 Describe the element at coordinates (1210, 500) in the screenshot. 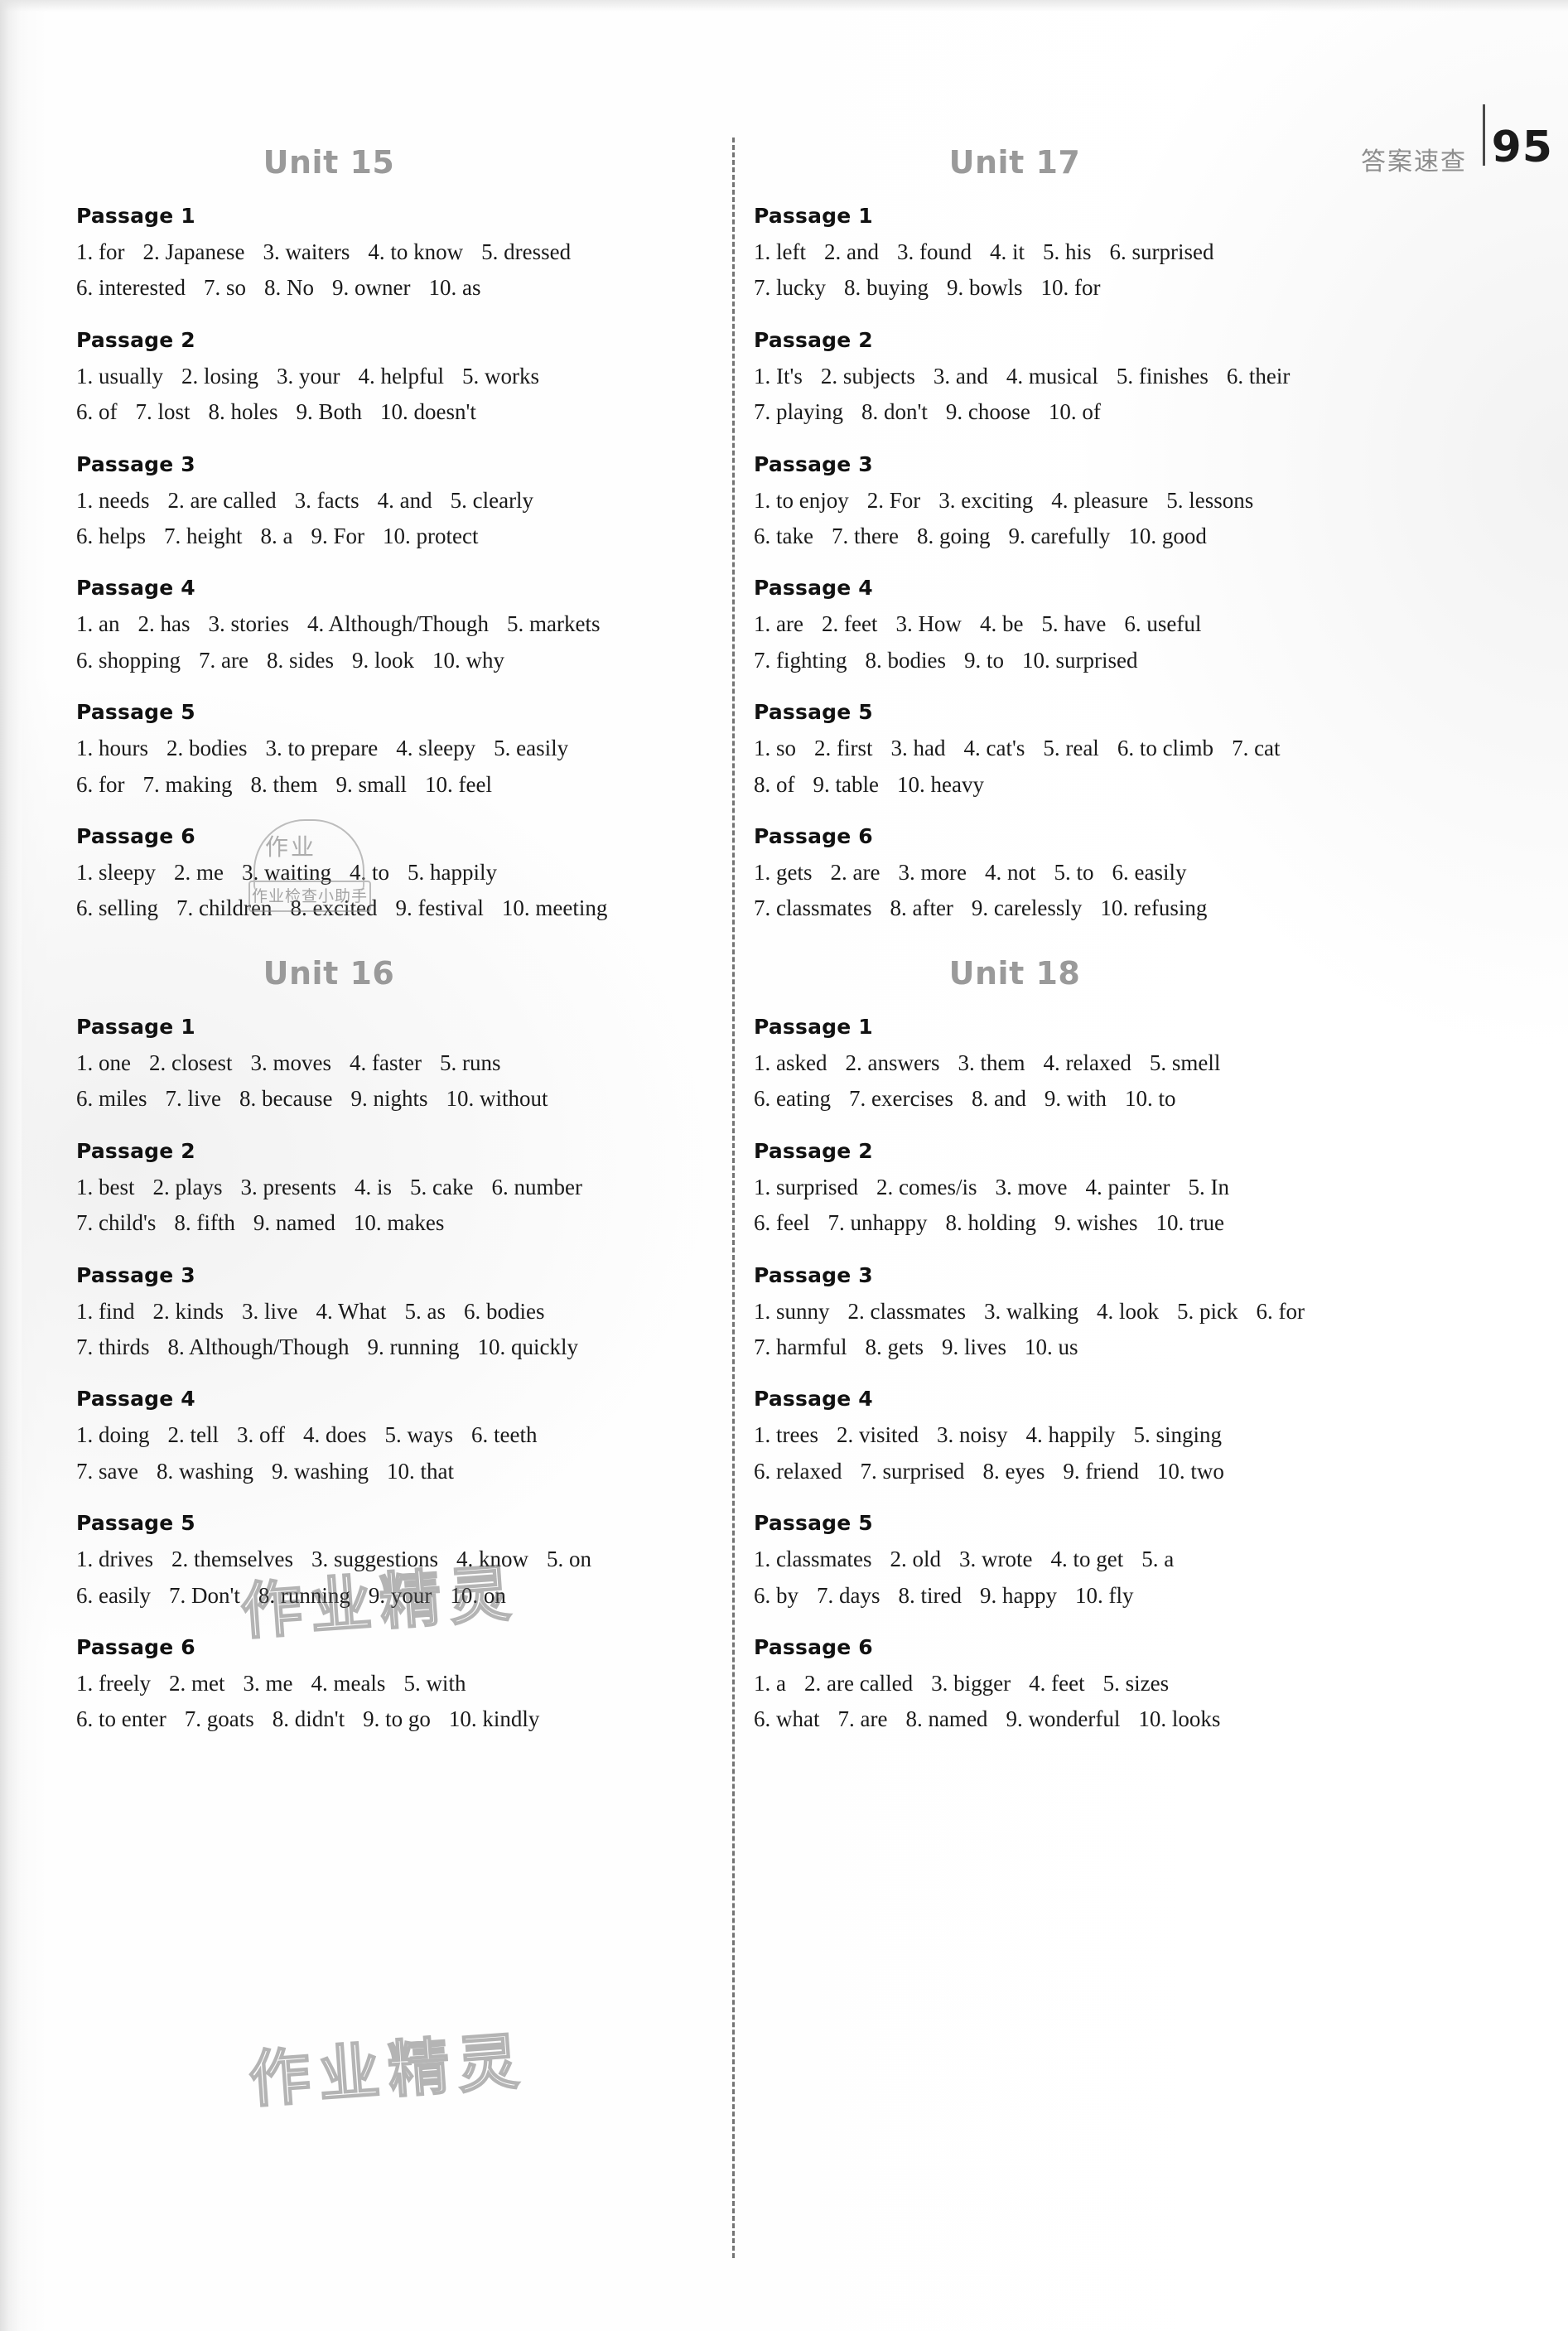

I see `answer-item: 5. lessons` at that location.